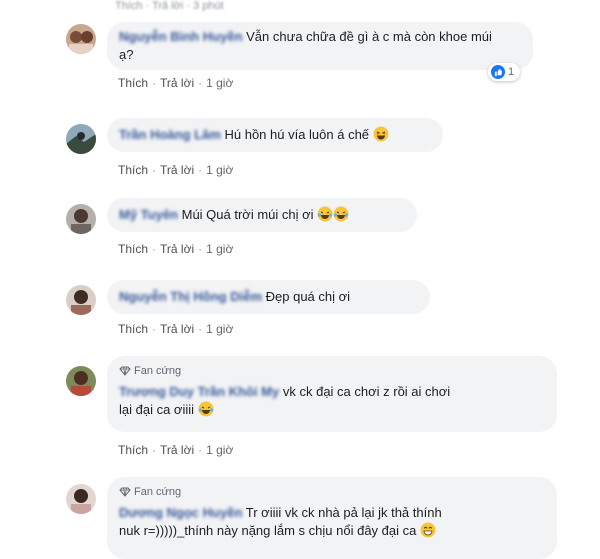 The height and width of the screenshot is (559, 600). What do you see at coordinates (156, 409) in the screenshot?
I see `comment-text: lại đại ca ơiiii` at bounding box center [156, 409].